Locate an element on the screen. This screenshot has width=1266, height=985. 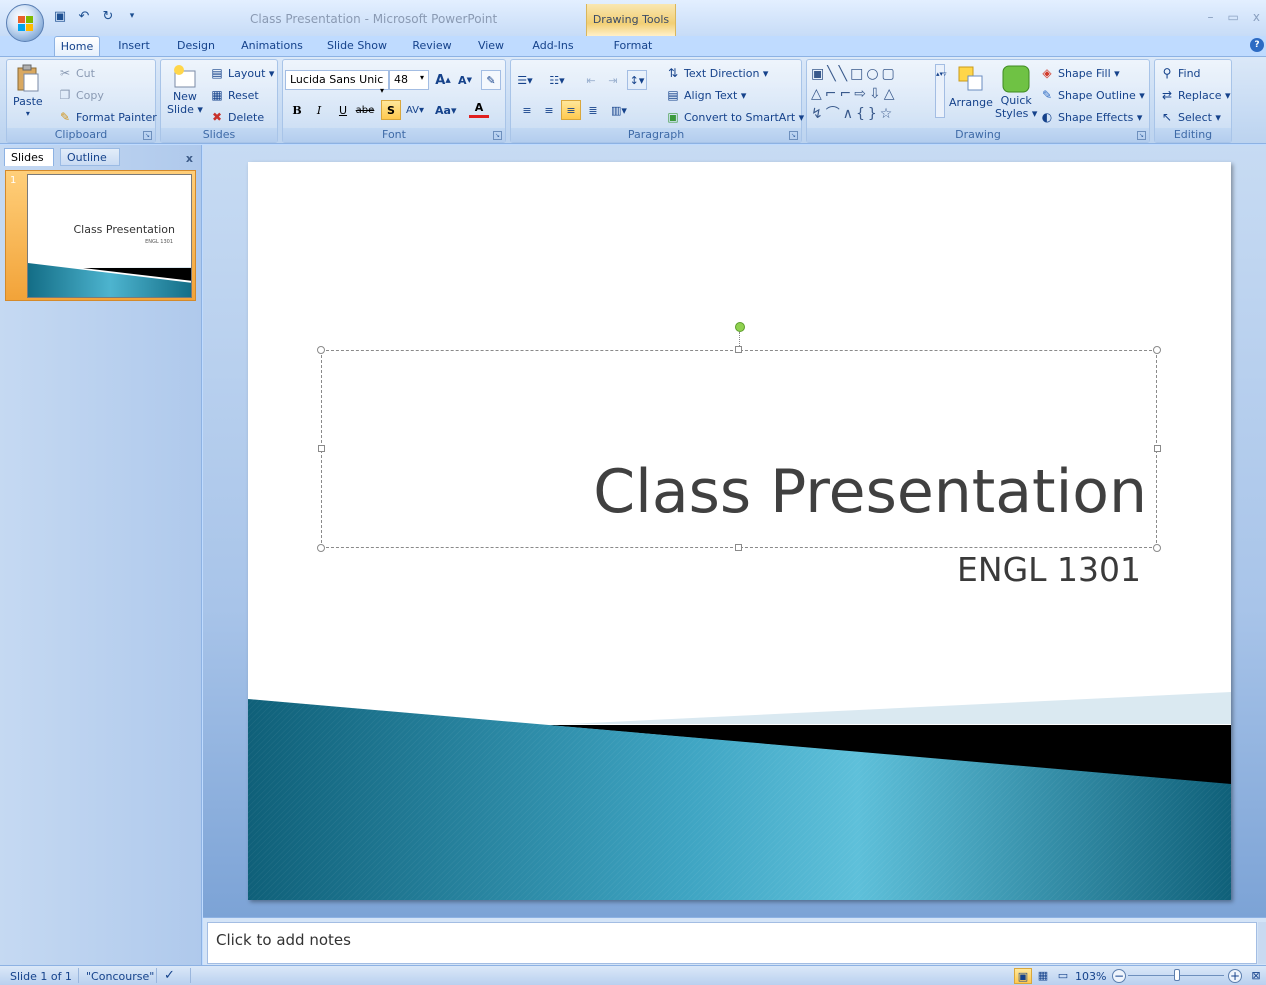
line-spacing-icon: ↕▾ is located at coordinates (637, 80).